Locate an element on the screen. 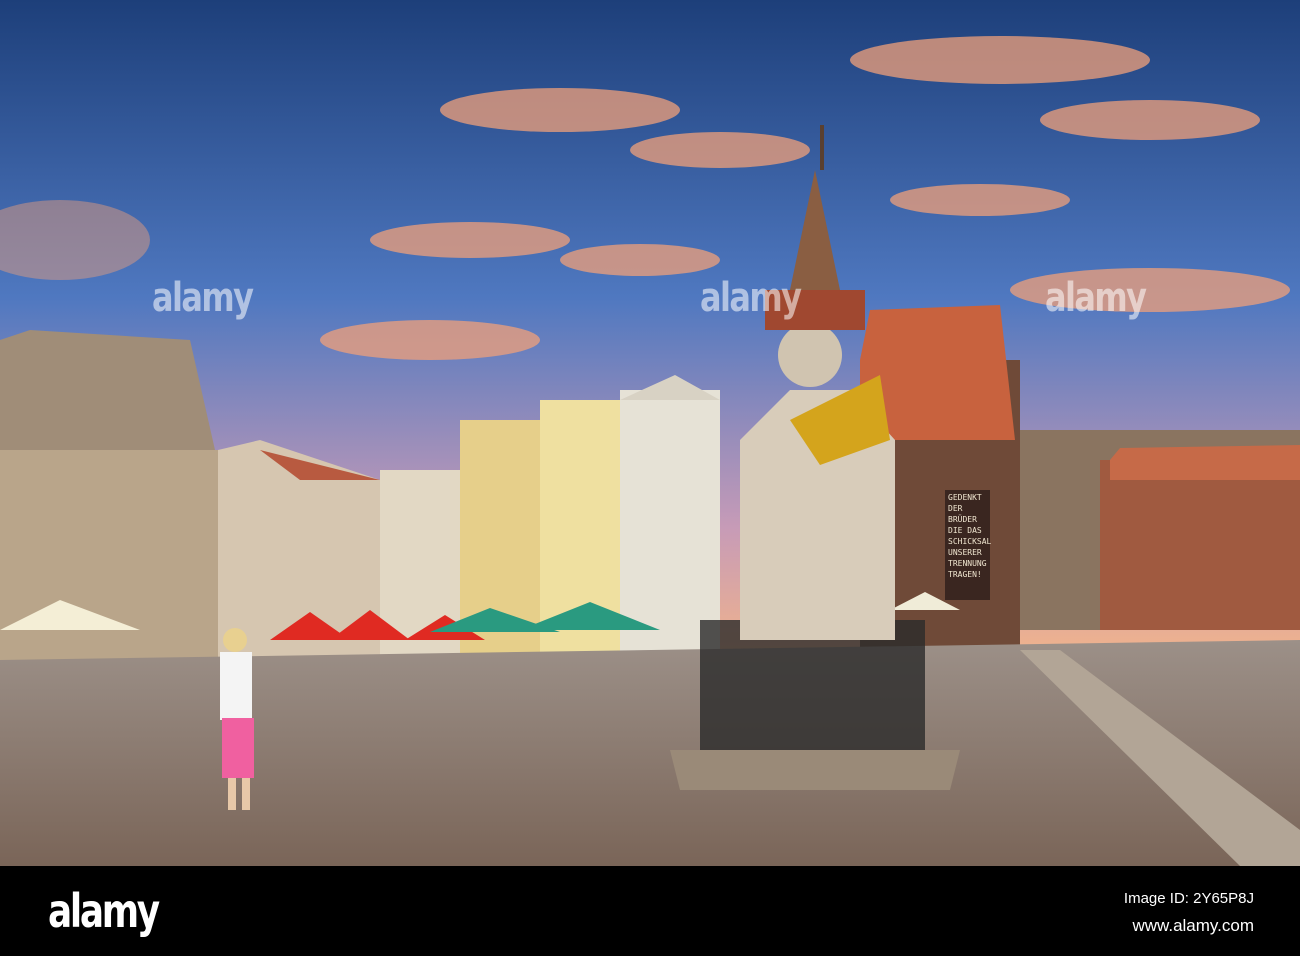  svg-text: BRÜDER is located at coordinates (962, 519).